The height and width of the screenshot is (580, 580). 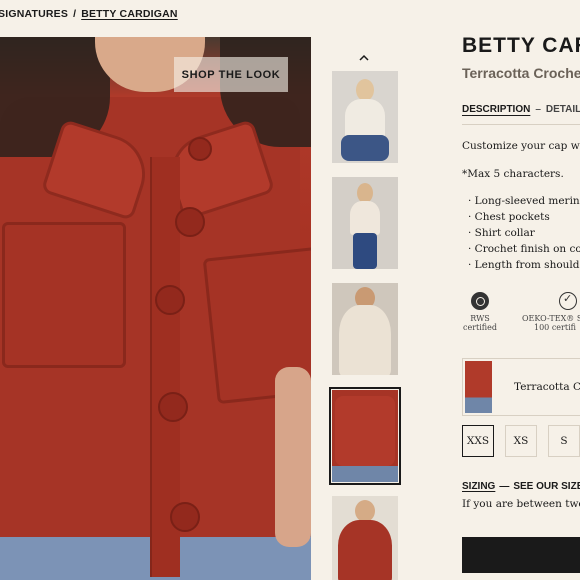 I want to click on color-swatch, so click(x=479, y=387).